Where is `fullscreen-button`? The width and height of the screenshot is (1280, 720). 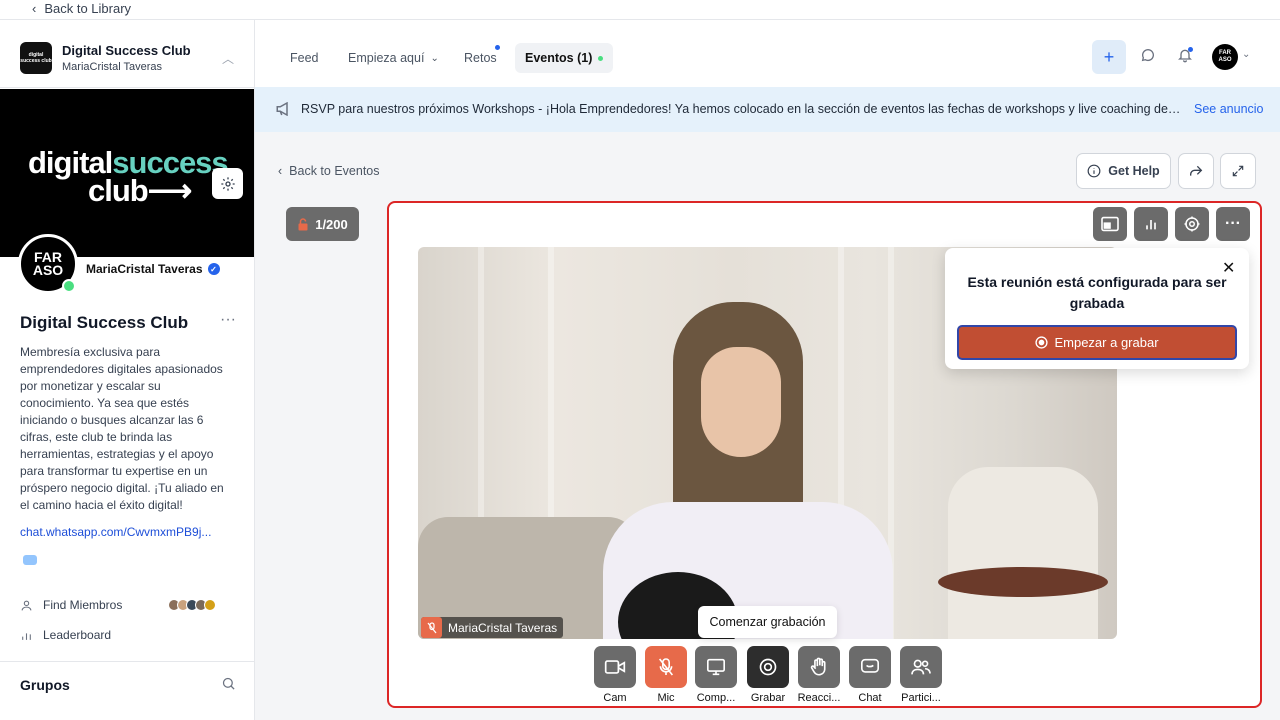 fullscreen-button is located at coordinates (1238, 171).